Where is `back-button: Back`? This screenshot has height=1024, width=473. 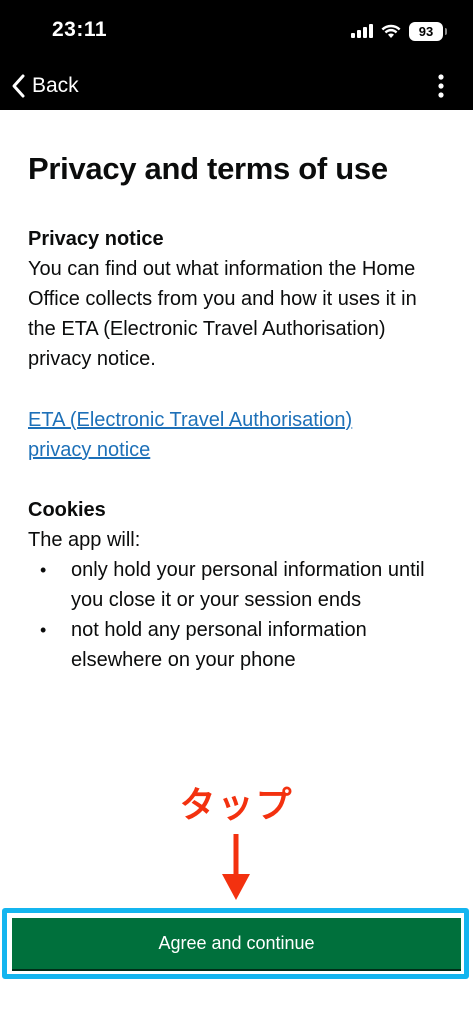
back-button: Back is located at coordinates (44, 86).